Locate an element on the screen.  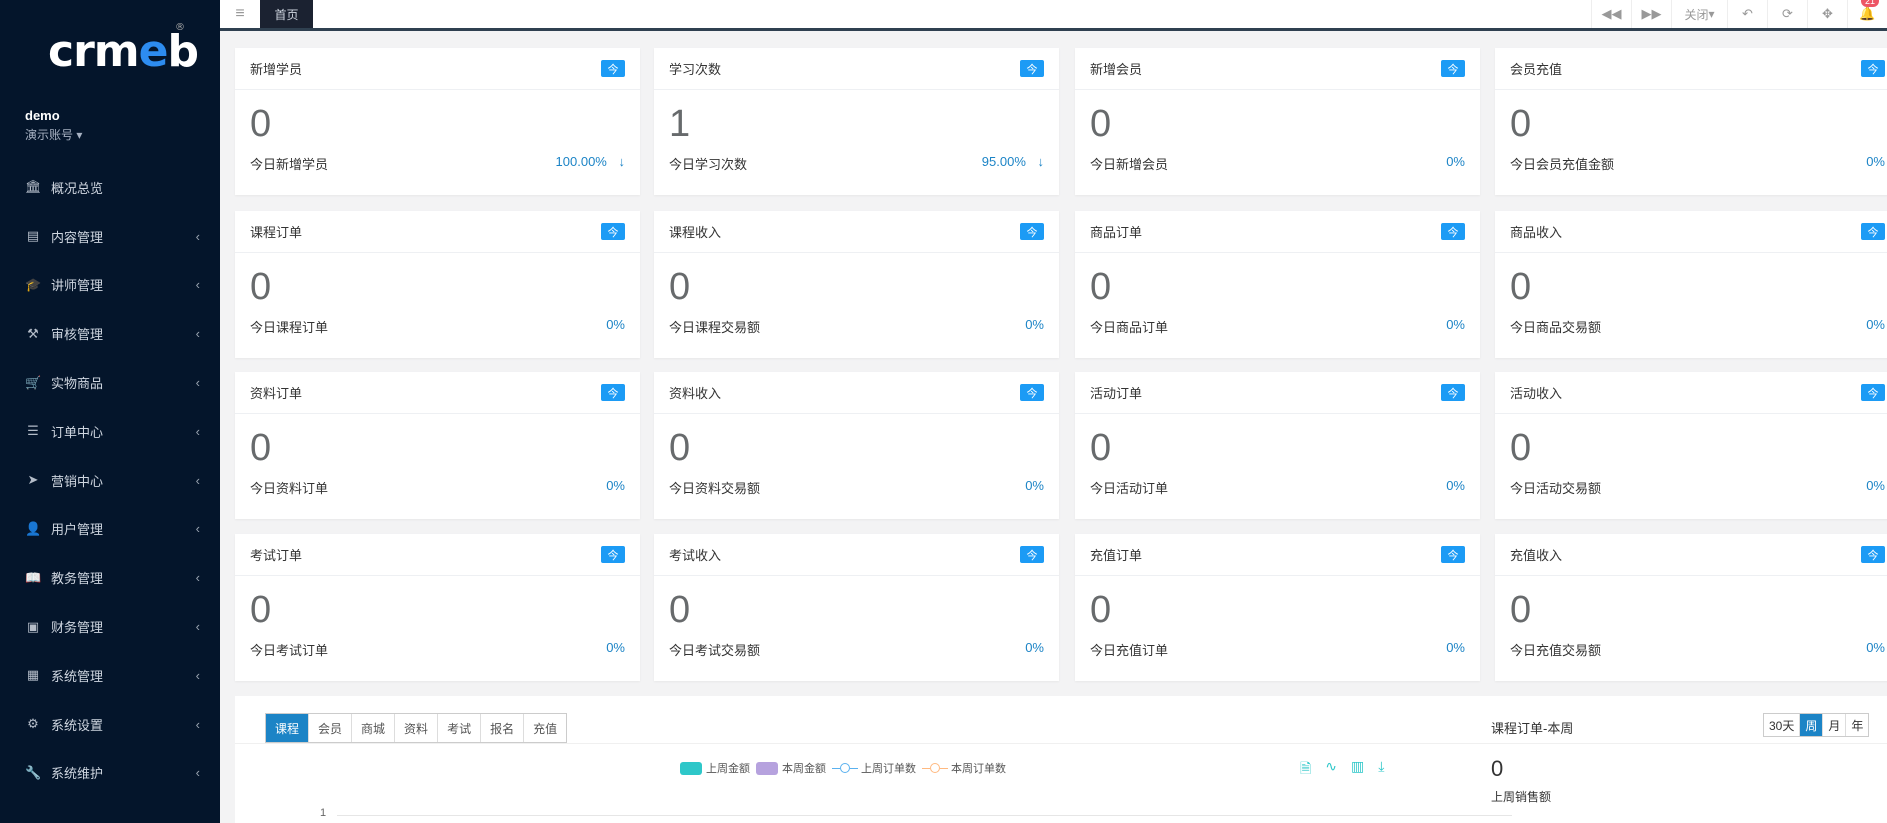
refresh-icon: ⟳ is located at coordinates (1787, 14).